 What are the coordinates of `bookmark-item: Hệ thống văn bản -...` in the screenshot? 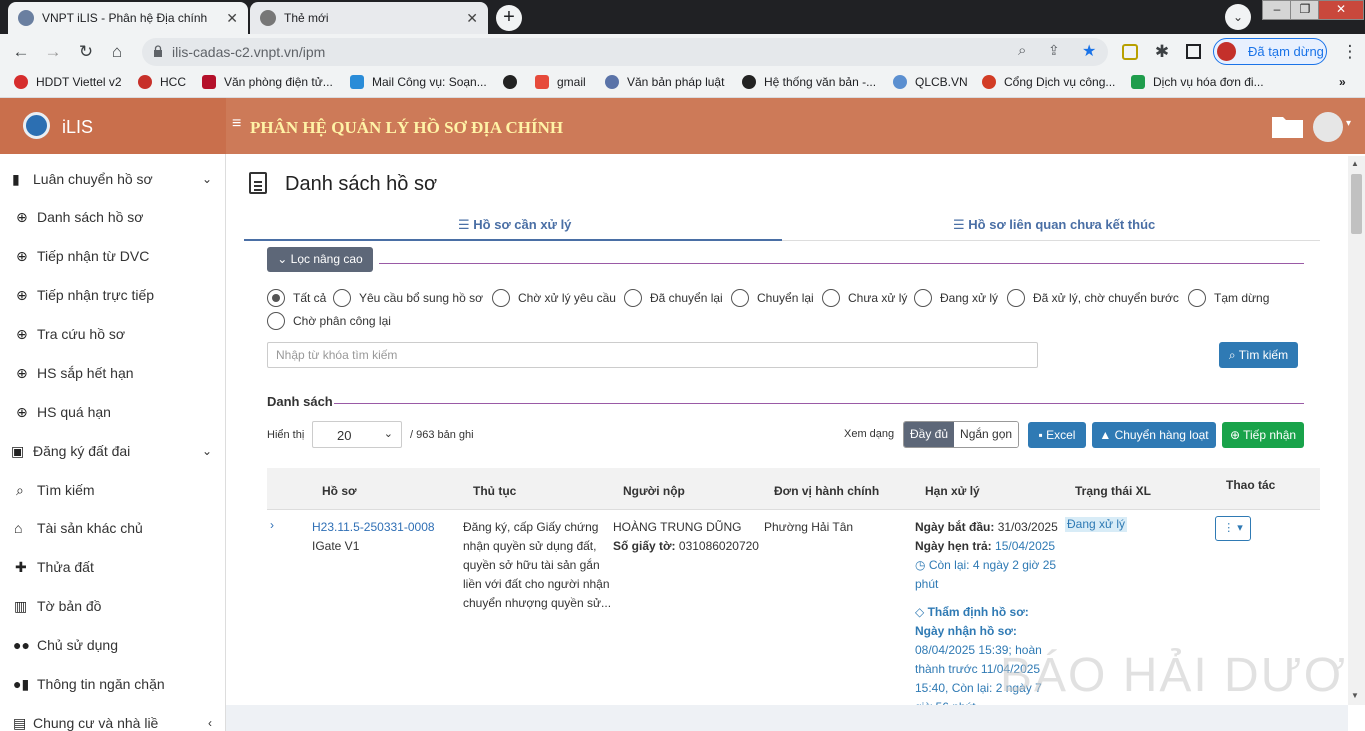 It's located at (809, 82).